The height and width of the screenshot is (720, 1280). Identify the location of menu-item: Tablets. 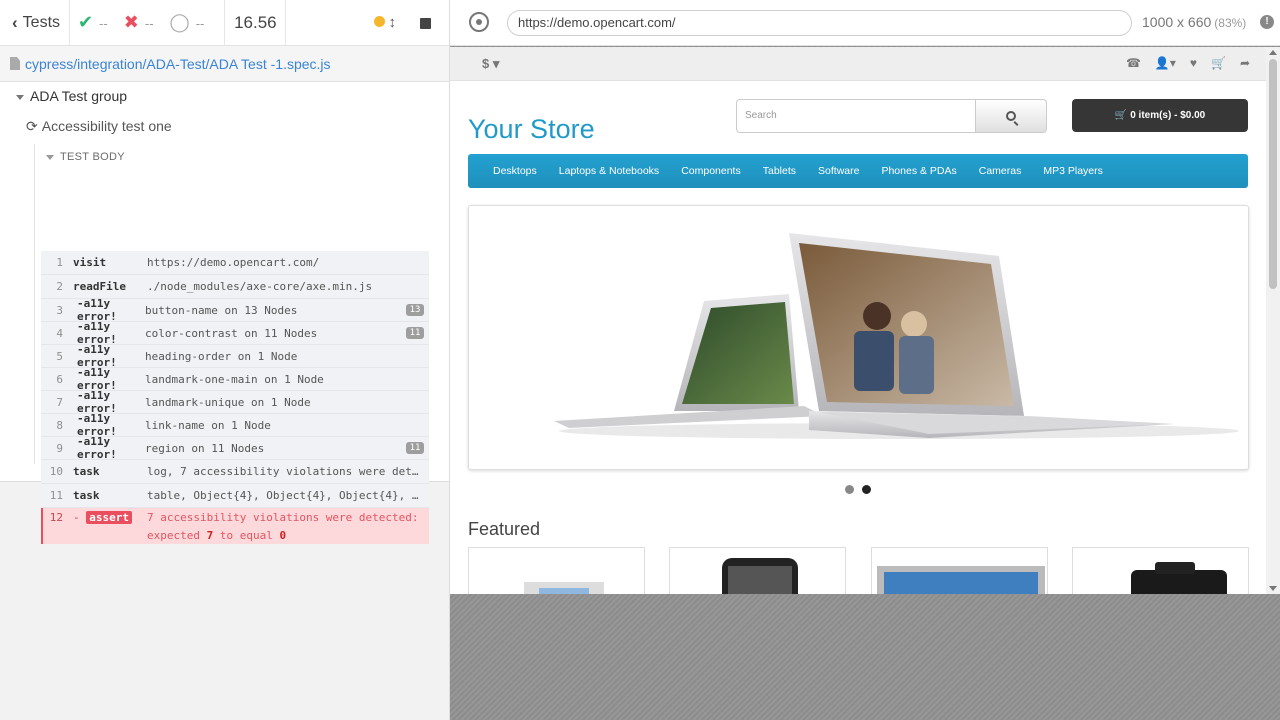
(779, 171).